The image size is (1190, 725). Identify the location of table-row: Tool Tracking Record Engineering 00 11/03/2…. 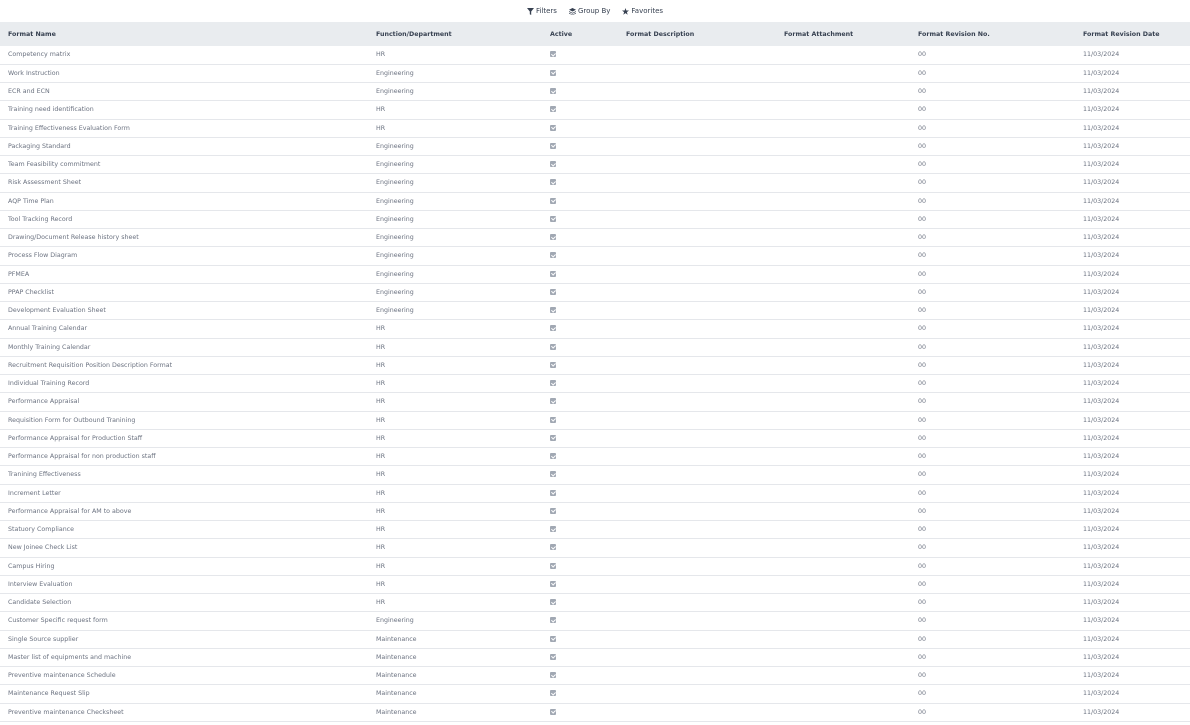
(595, 219).